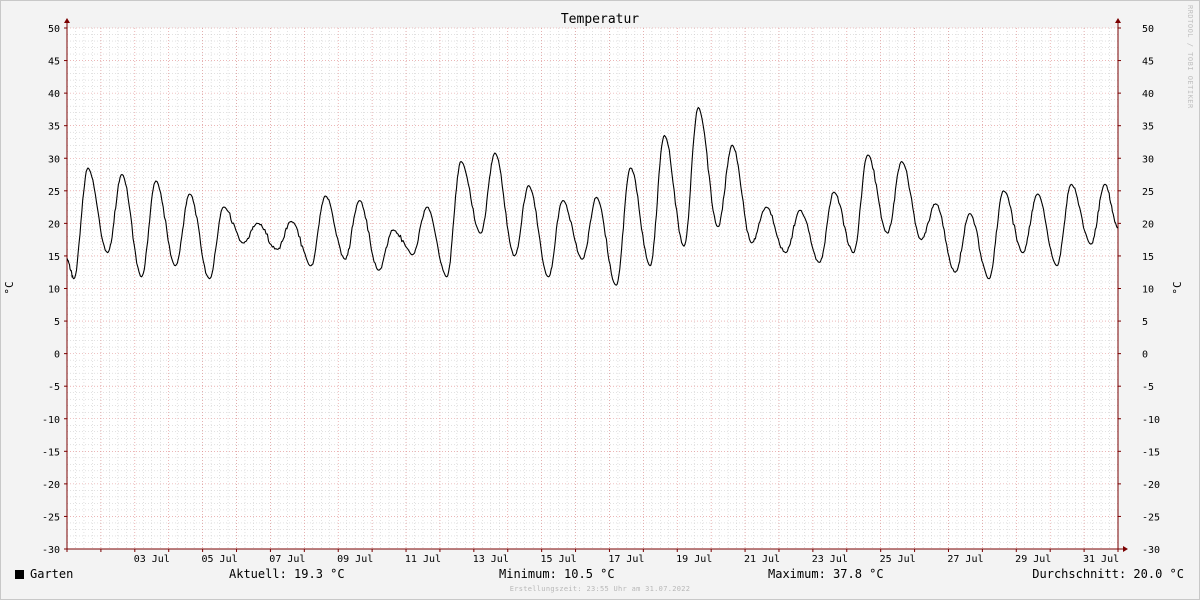  I want to click on y-tick-label-left: -15, so click(51, 452).